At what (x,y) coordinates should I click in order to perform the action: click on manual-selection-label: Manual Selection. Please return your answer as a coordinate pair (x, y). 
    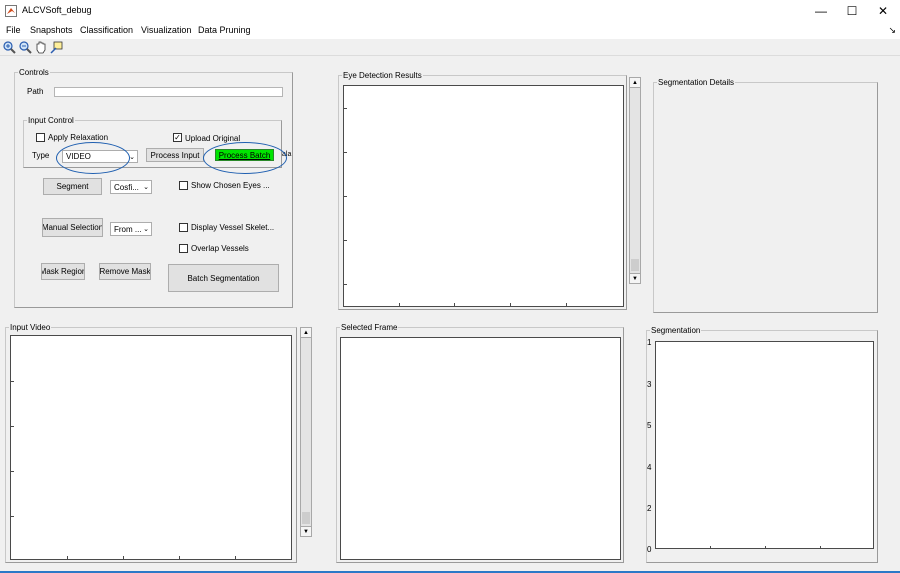
    Looking at the image, I should click on (72, 227).